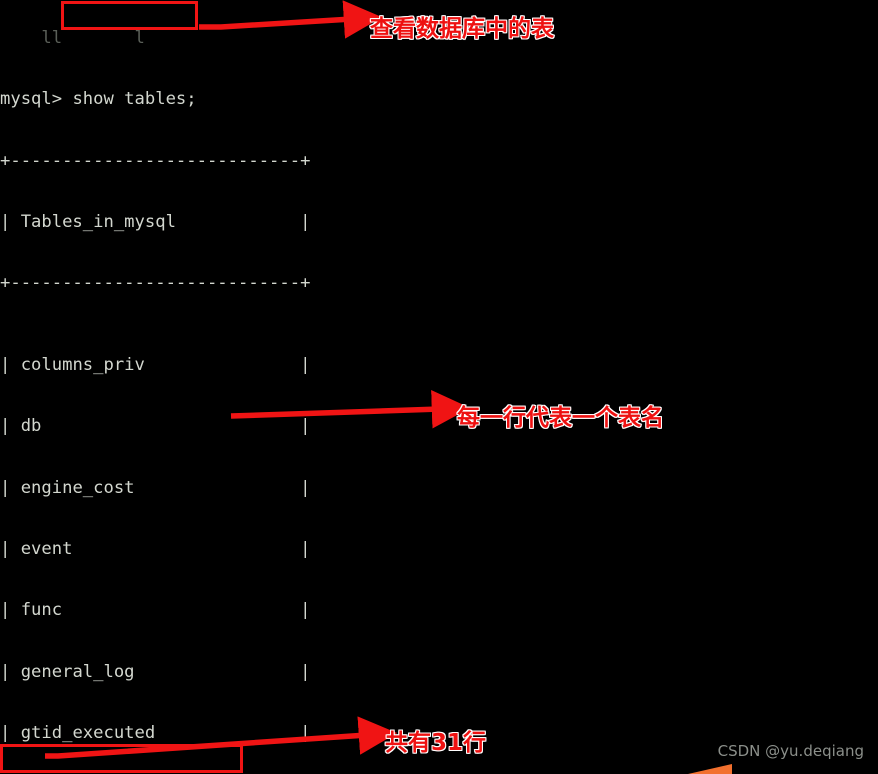 The height and width of the screenshot is (774, 878). Describe the element at coordinates (41, 610) in the screenshot. I see `table-name: func` at that location.